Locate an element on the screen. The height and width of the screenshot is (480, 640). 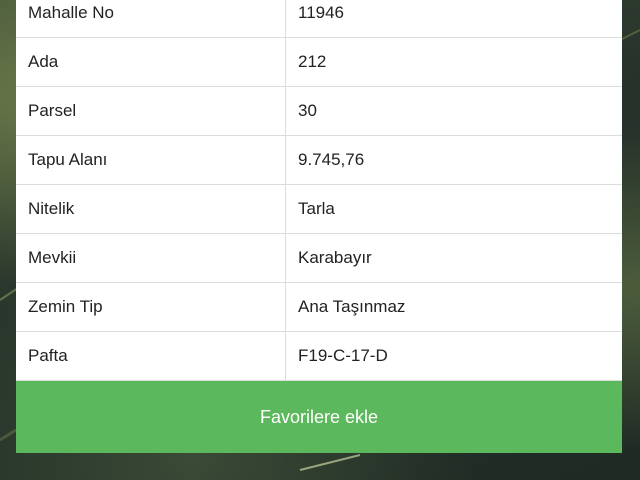
row-value: Ana Taşınmaz is located at coordinates (352, 306).